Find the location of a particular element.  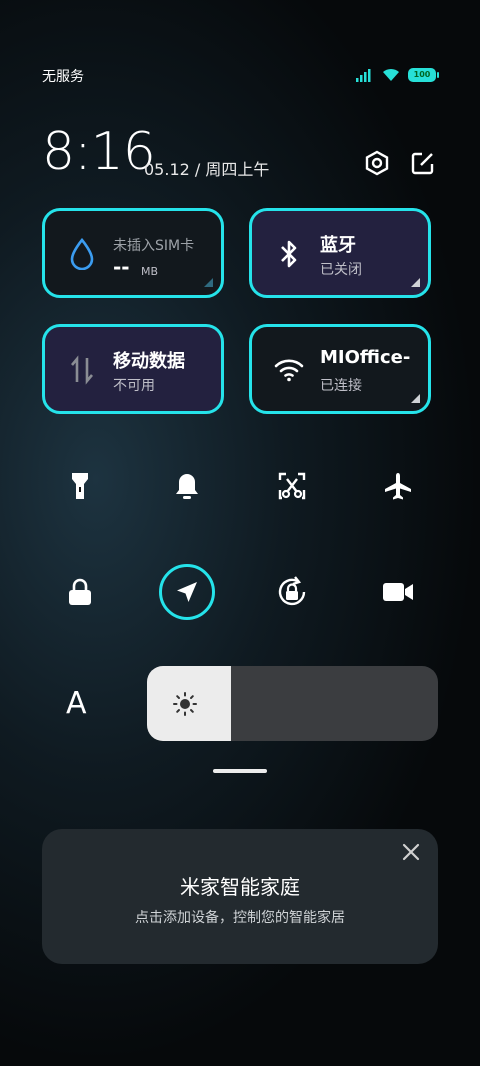

wifi-network-name: MIOffice- is located at coordinates (365, 357).